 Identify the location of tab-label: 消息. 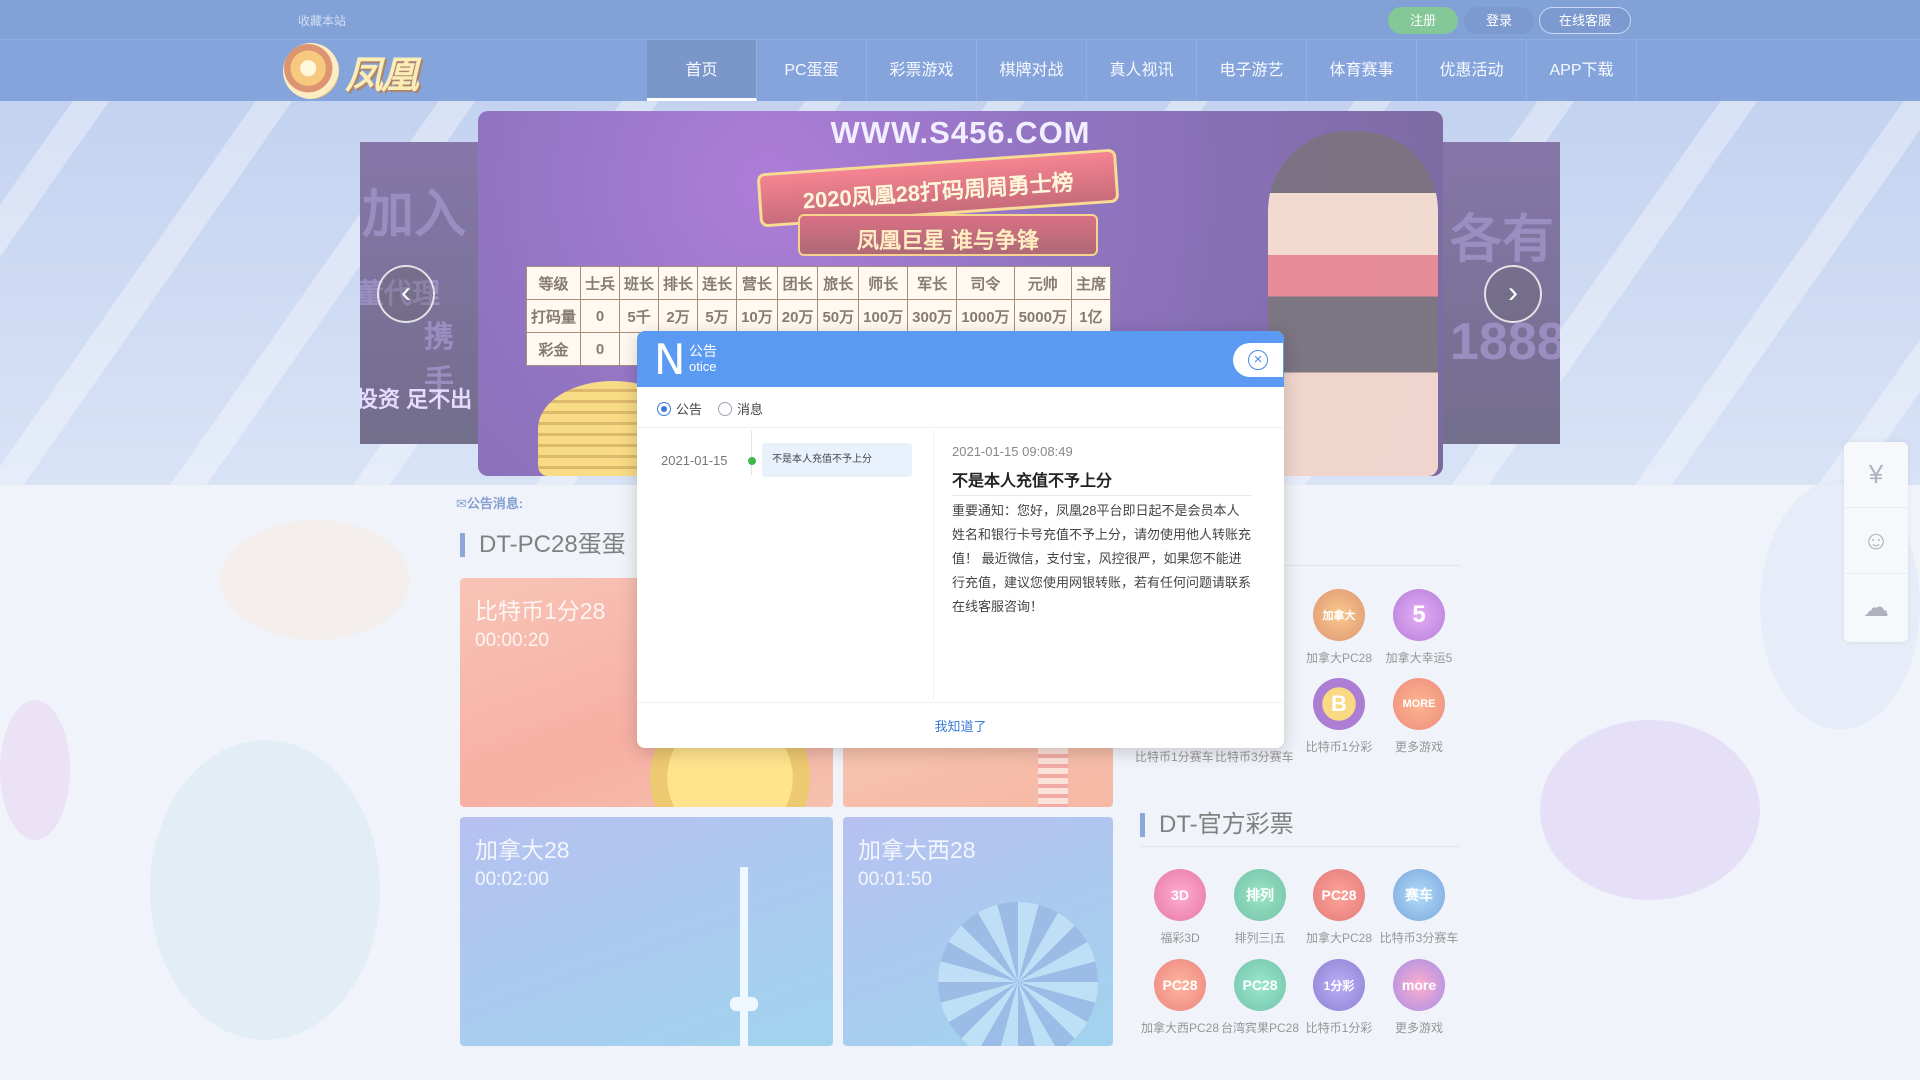
(750, 409).